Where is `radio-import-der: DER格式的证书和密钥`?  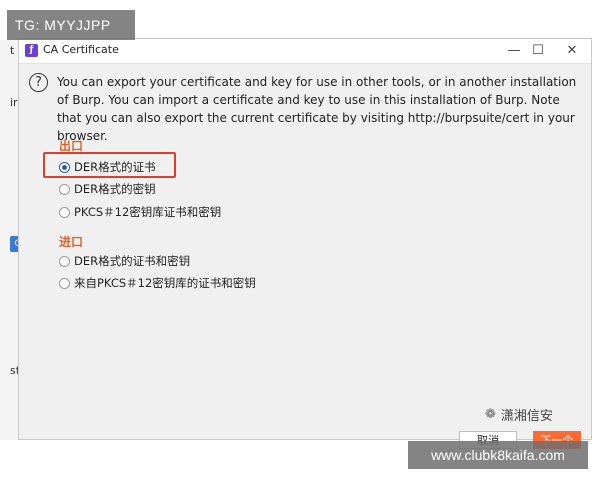 radio-import-der: DER格式的证书和密钥 is located at coordinates (124, 261).